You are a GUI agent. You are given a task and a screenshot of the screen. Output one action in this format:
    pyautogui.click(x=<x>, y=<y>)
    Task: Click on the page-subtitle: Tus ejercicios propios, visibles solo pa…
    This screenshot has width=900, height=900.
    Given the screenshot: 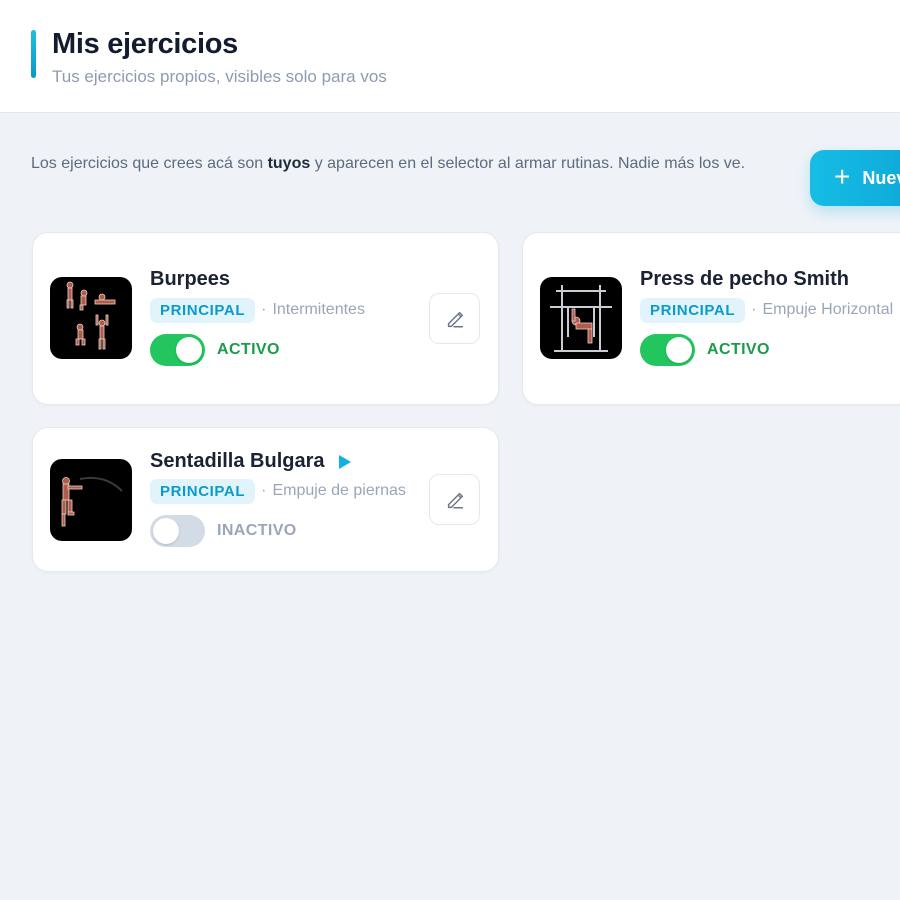 What is the action you would take?
    pyautogui.click(x=219, y=76)
    